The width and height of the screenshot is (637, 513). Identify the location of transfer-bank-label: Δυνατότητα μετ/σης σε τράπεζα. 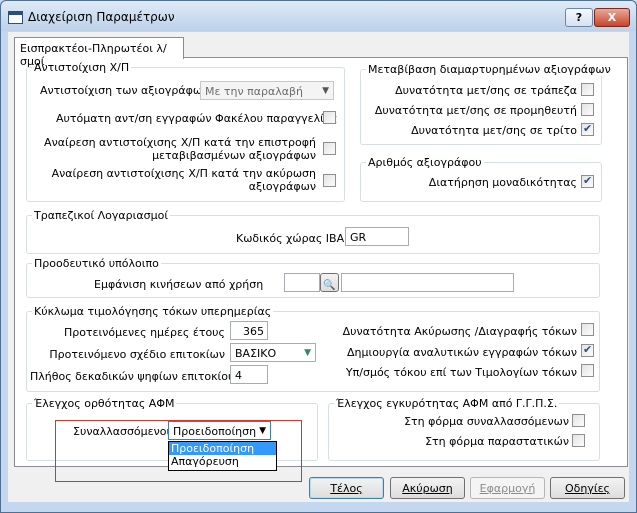
(486, 90).